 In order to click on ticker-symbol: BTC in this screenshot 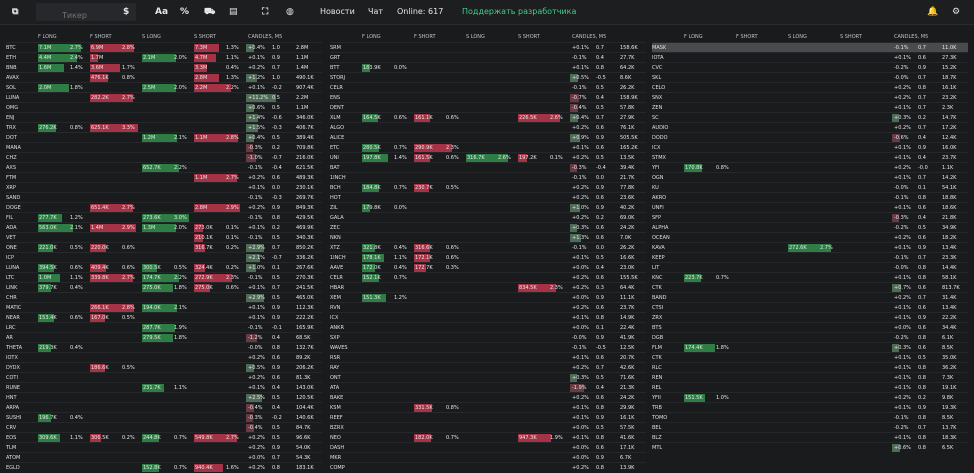, I will do `click(11, 47)`.